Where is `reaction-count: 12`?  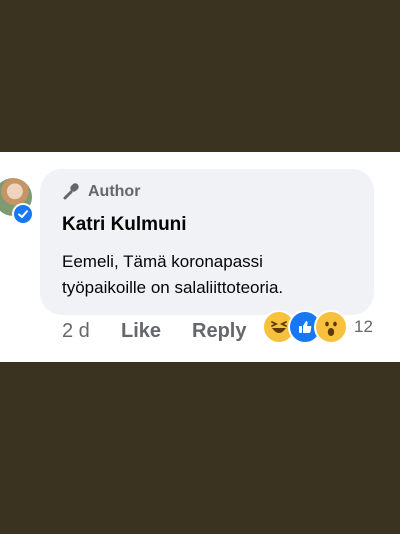
reaction-count: 12 is located at coordinates (363, 326).